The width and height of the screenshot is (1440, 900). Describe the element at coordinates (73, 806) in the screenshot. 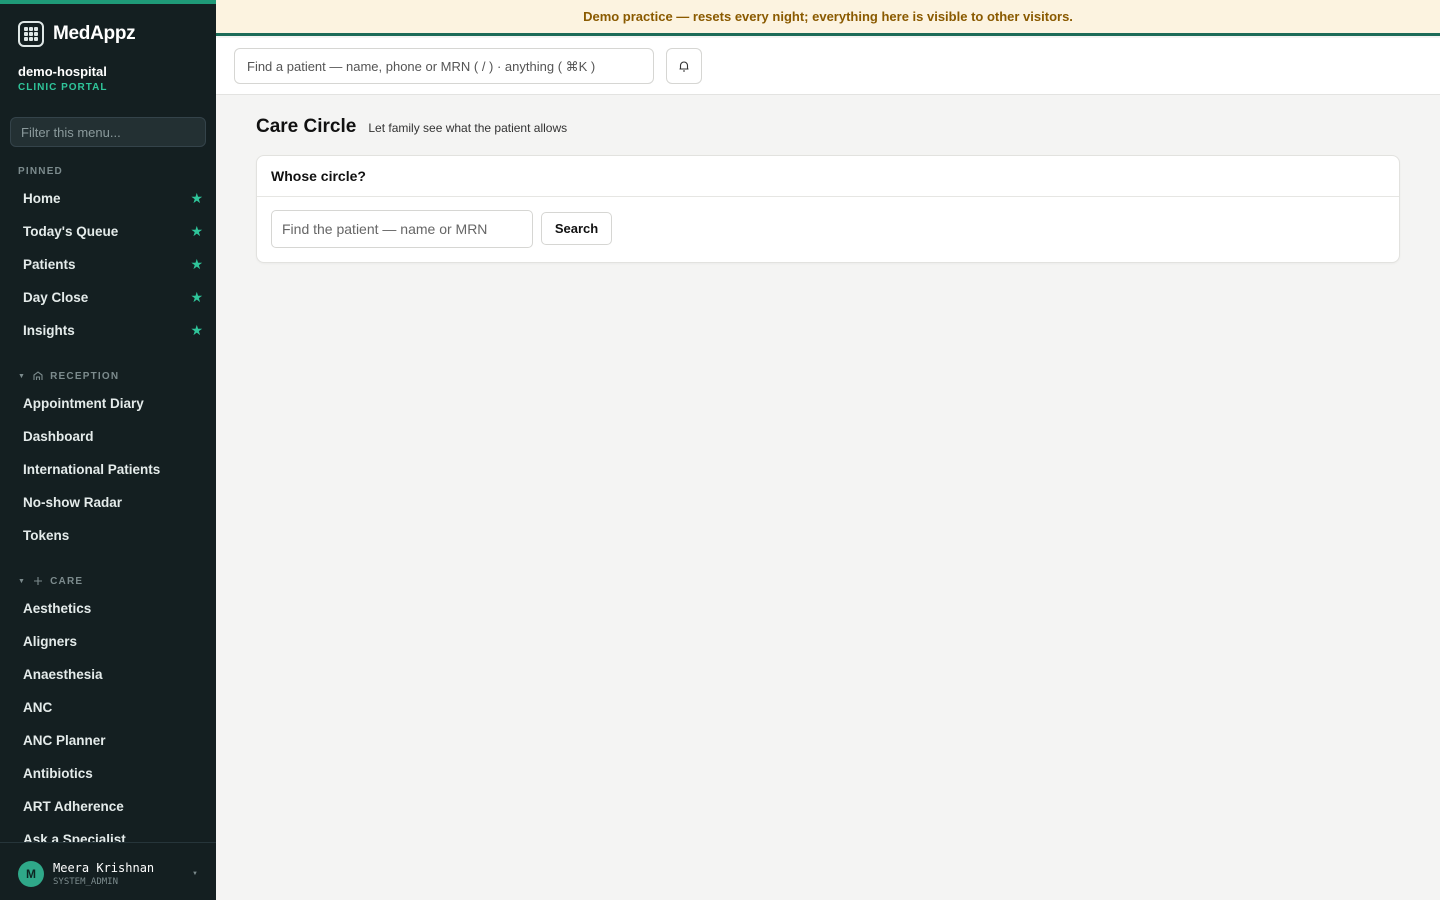

I see `sidebar-item-label: ART Adherence` at that location.